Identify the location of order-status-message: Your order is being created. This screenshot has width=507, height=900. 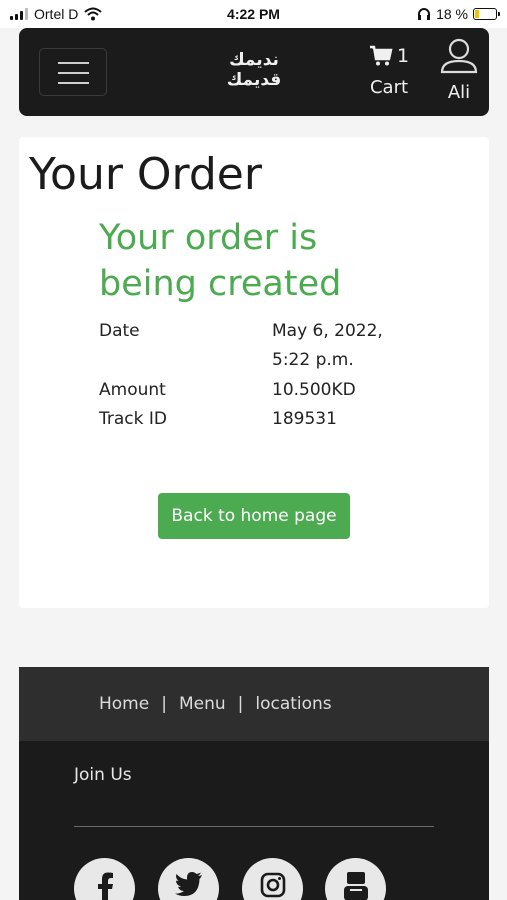
(220, 261).